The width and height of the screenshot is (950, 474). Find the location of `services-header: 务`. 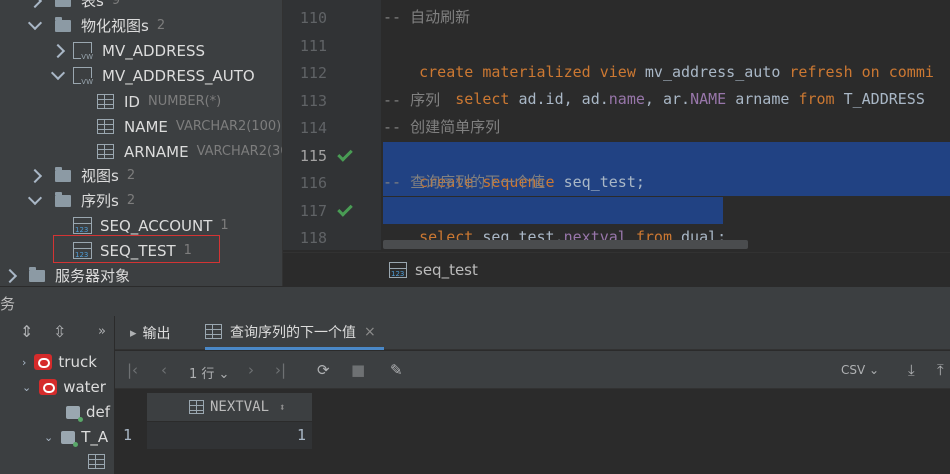

services-header: 务 is located at coordinates (475, 301).